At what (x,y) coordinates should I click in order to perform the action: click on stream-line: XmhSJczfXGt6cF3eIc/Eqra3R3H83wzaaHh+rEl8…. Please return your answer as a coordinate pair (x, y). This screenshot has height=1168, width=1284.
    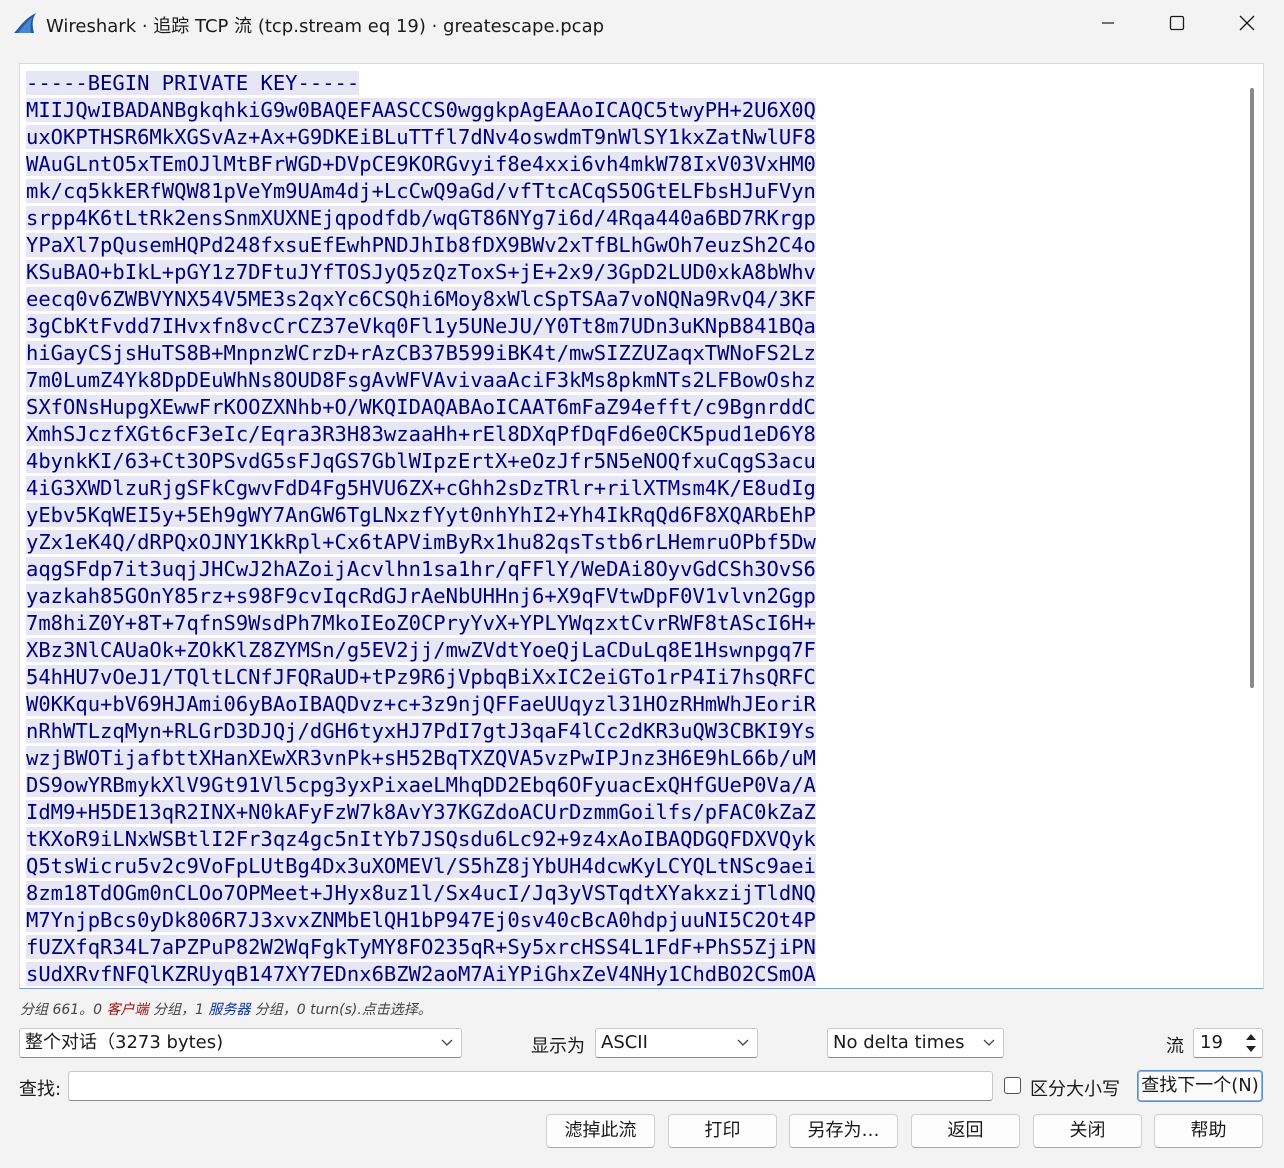
    Looking at the image, I should click on (421, 434).